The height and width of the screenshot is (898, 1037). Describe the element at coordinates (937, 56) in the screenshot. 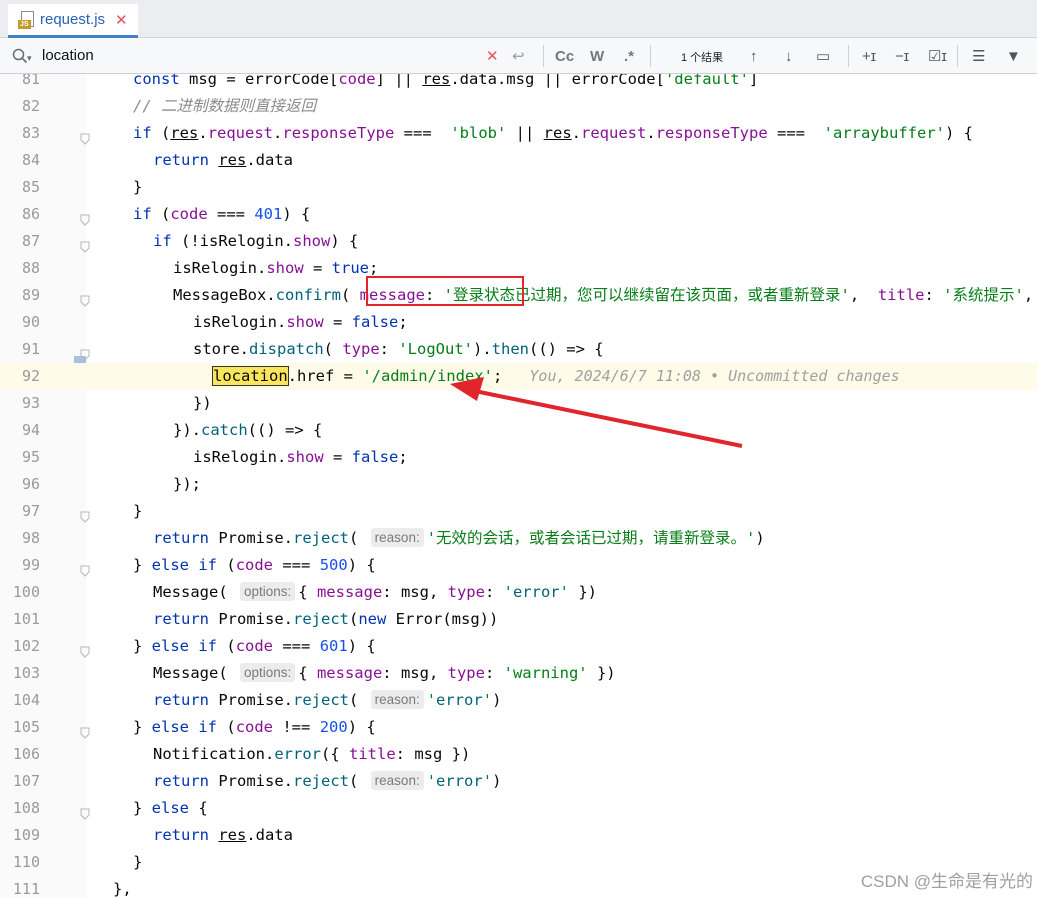

I see `select-all-occurrences-icon: ☑ɪ` at that location.